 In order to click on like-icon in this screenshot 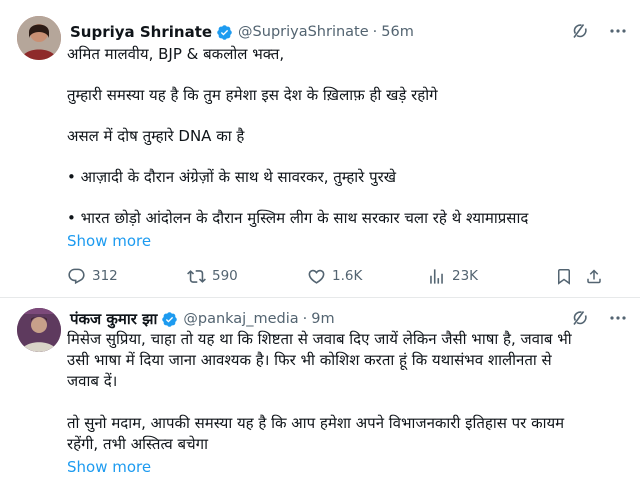, I will do `click(316, 276)`.